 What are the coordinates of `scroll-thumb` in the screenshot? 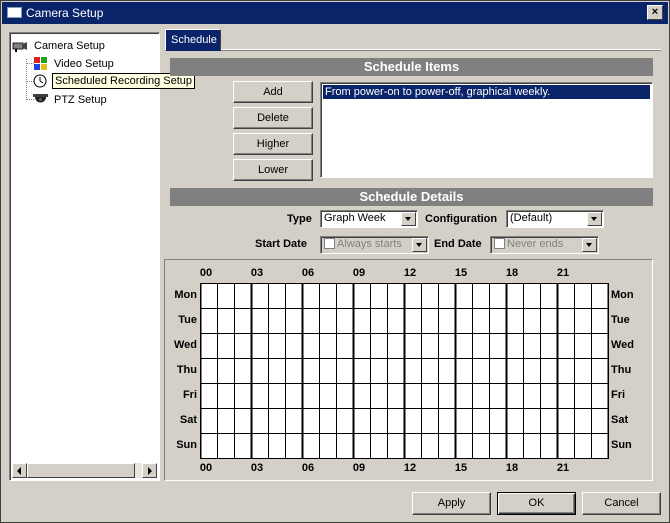 It's located at (81, 470).